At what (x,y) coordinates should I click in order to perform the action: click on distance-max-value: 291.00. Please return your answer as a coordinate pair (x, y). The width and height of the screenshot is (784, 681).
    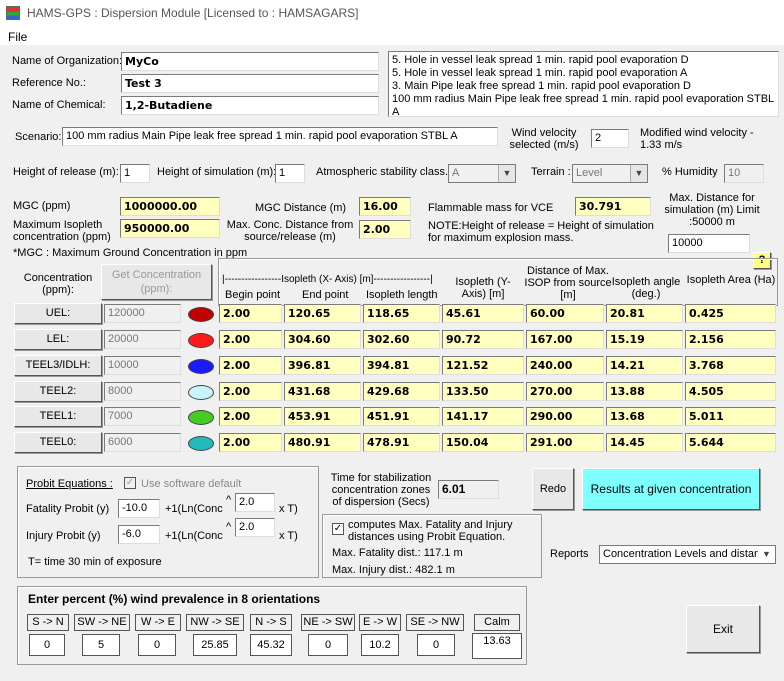
    Looking at the image, I should click on (565, 442).